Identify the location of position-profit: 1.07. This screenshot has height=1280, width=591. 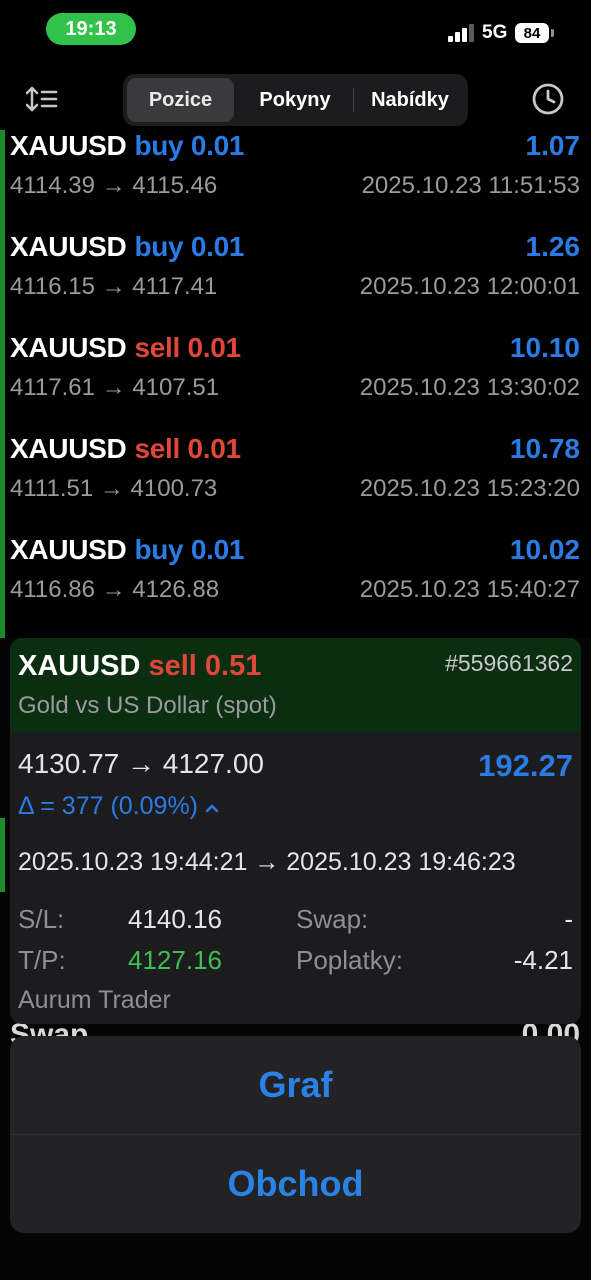
(553, 145).